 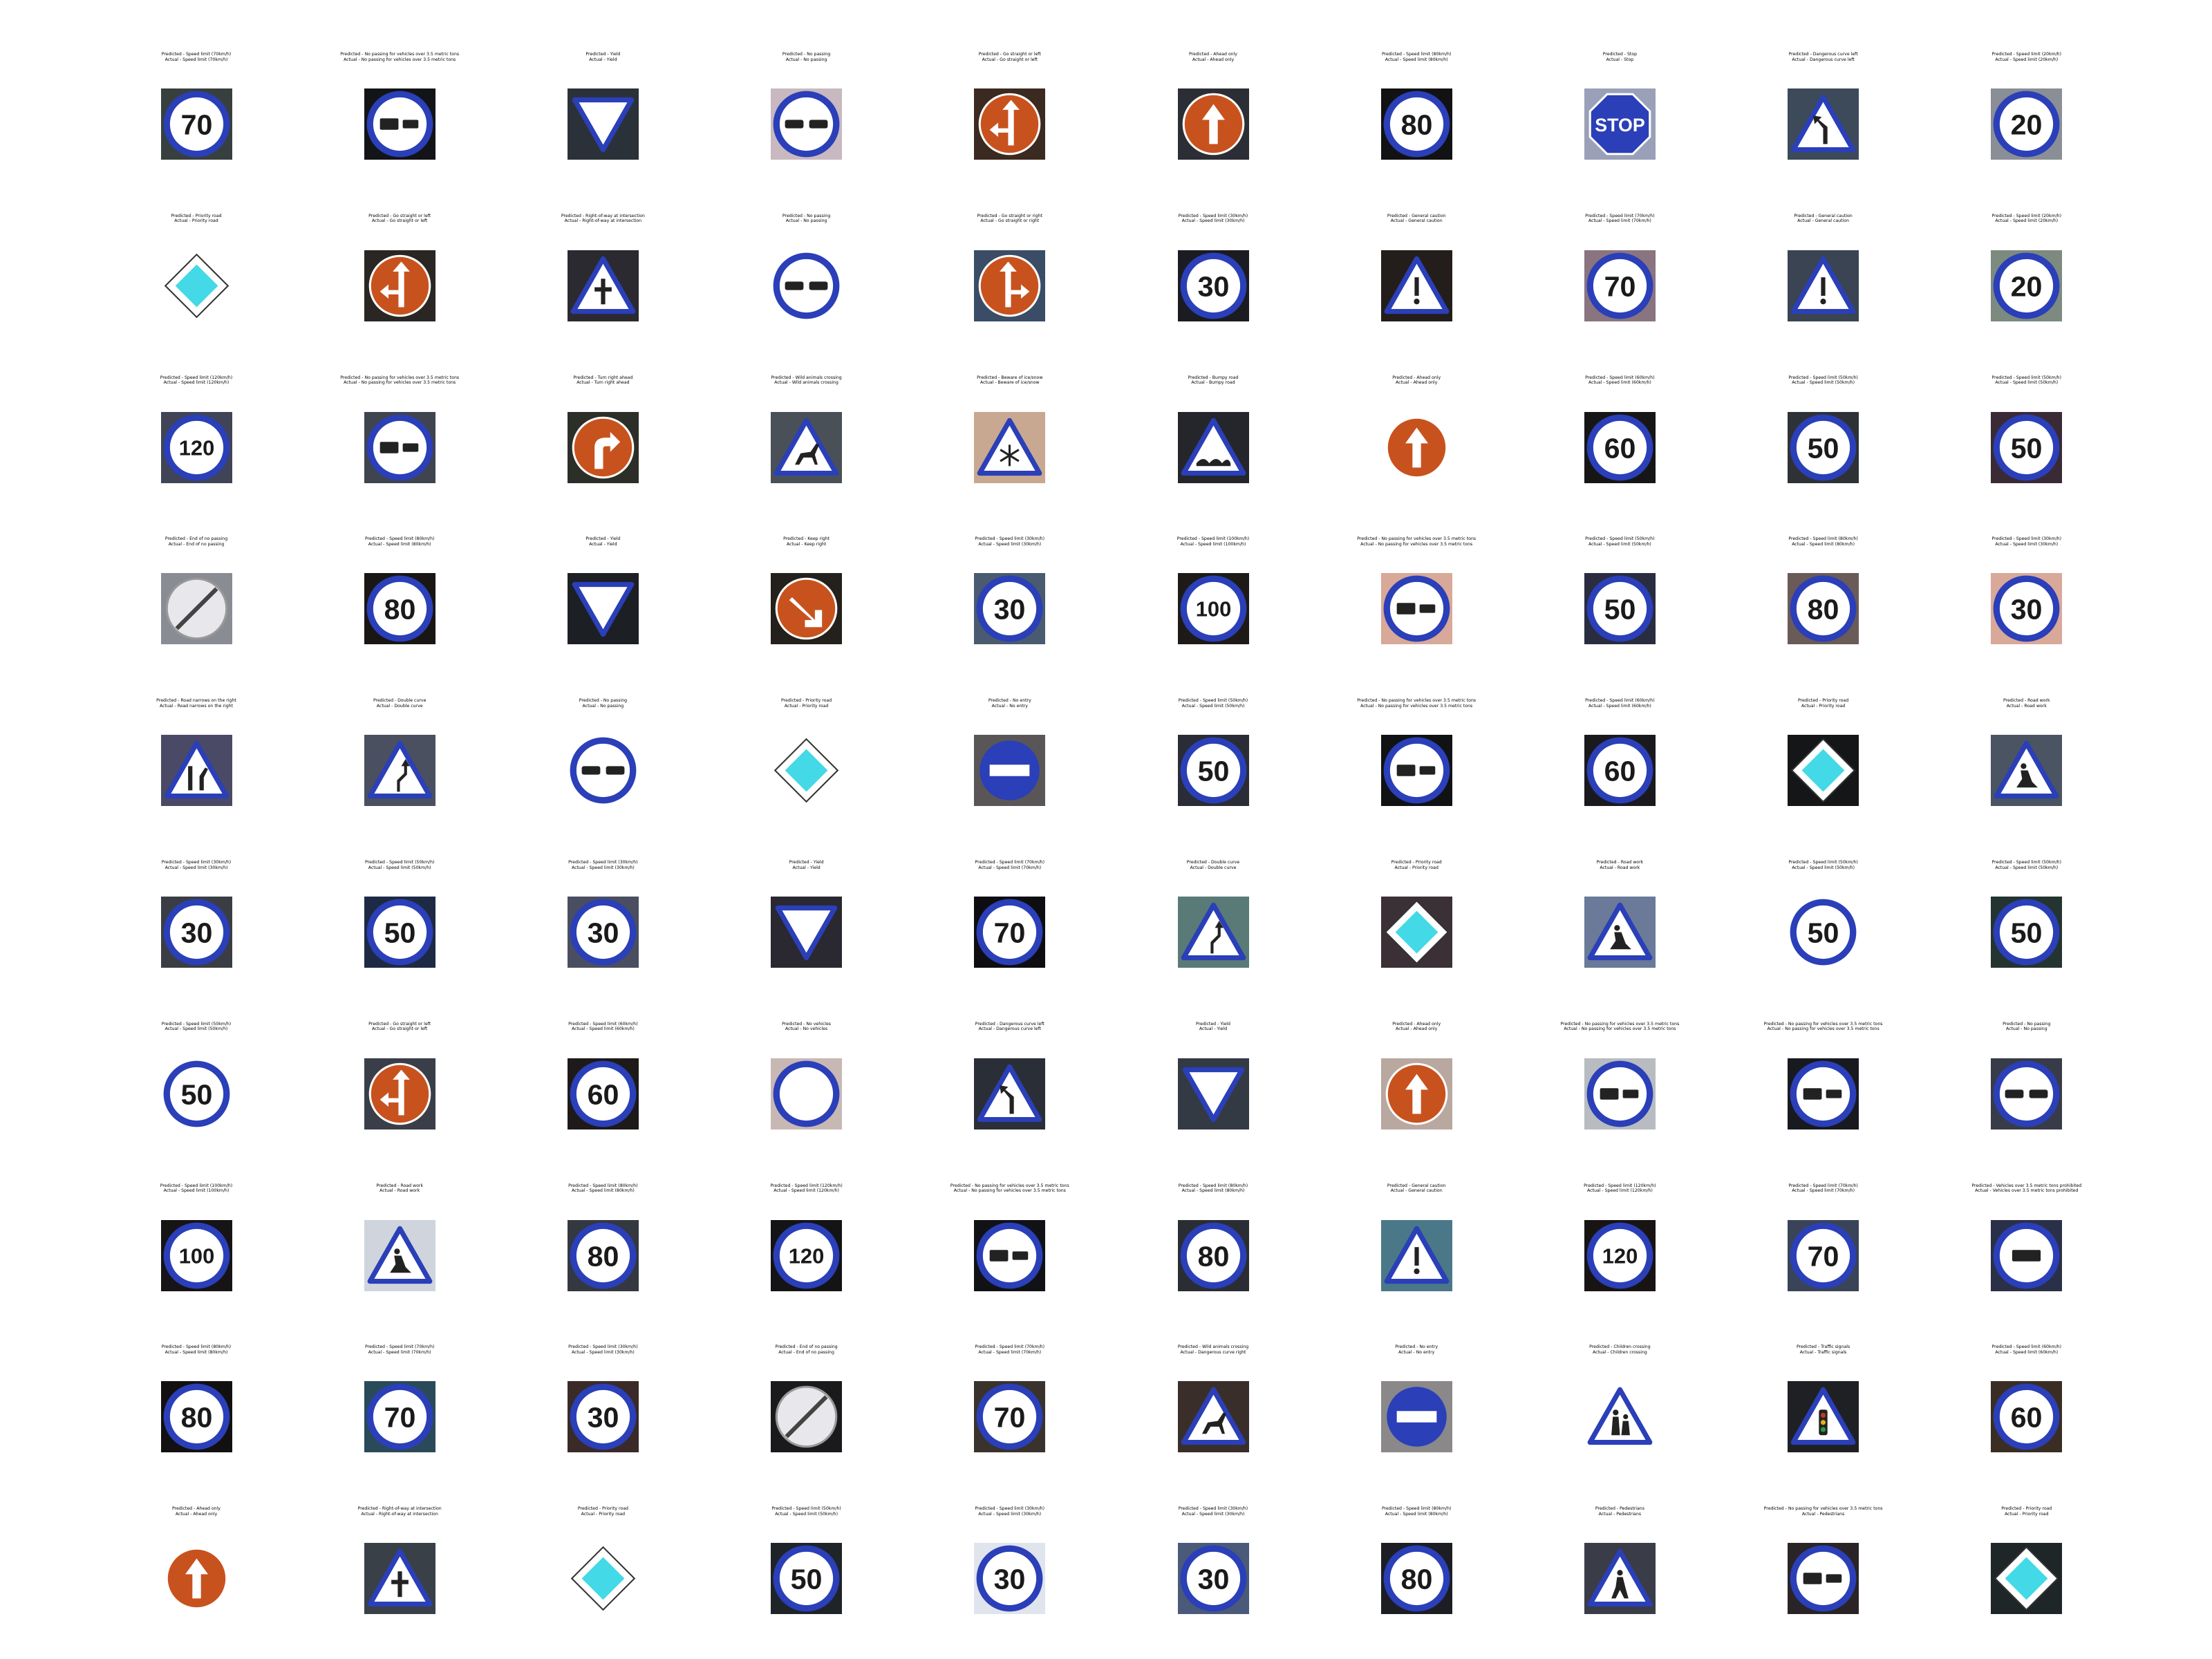 What do you see at coordinates (197, 539) in the screenshot?
I see `predicted-label: Predicted - End of no passing` at bounding box center [197, 539].